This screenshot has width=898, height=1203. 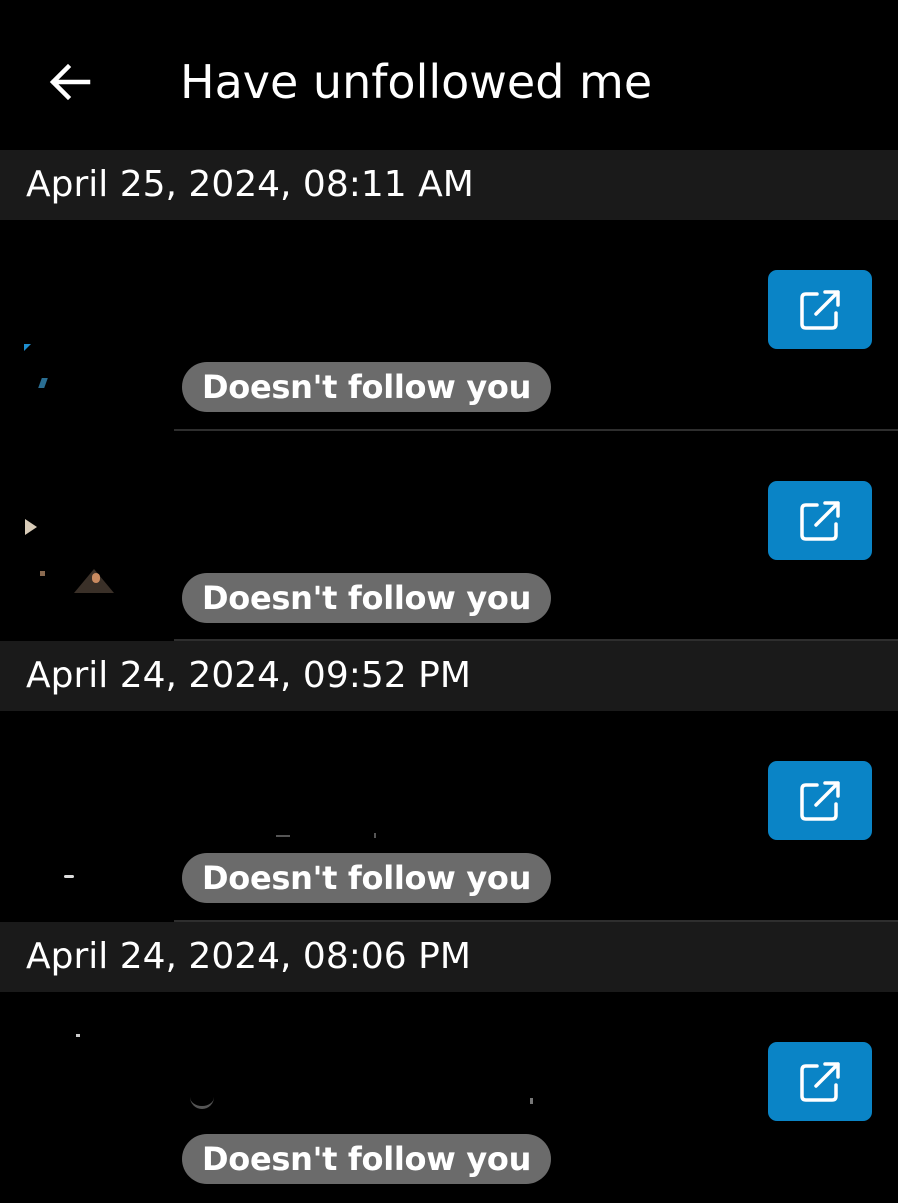 I want to click on date-header: April 24, 2024, 08:06 PM, so click(x=449, y=957).